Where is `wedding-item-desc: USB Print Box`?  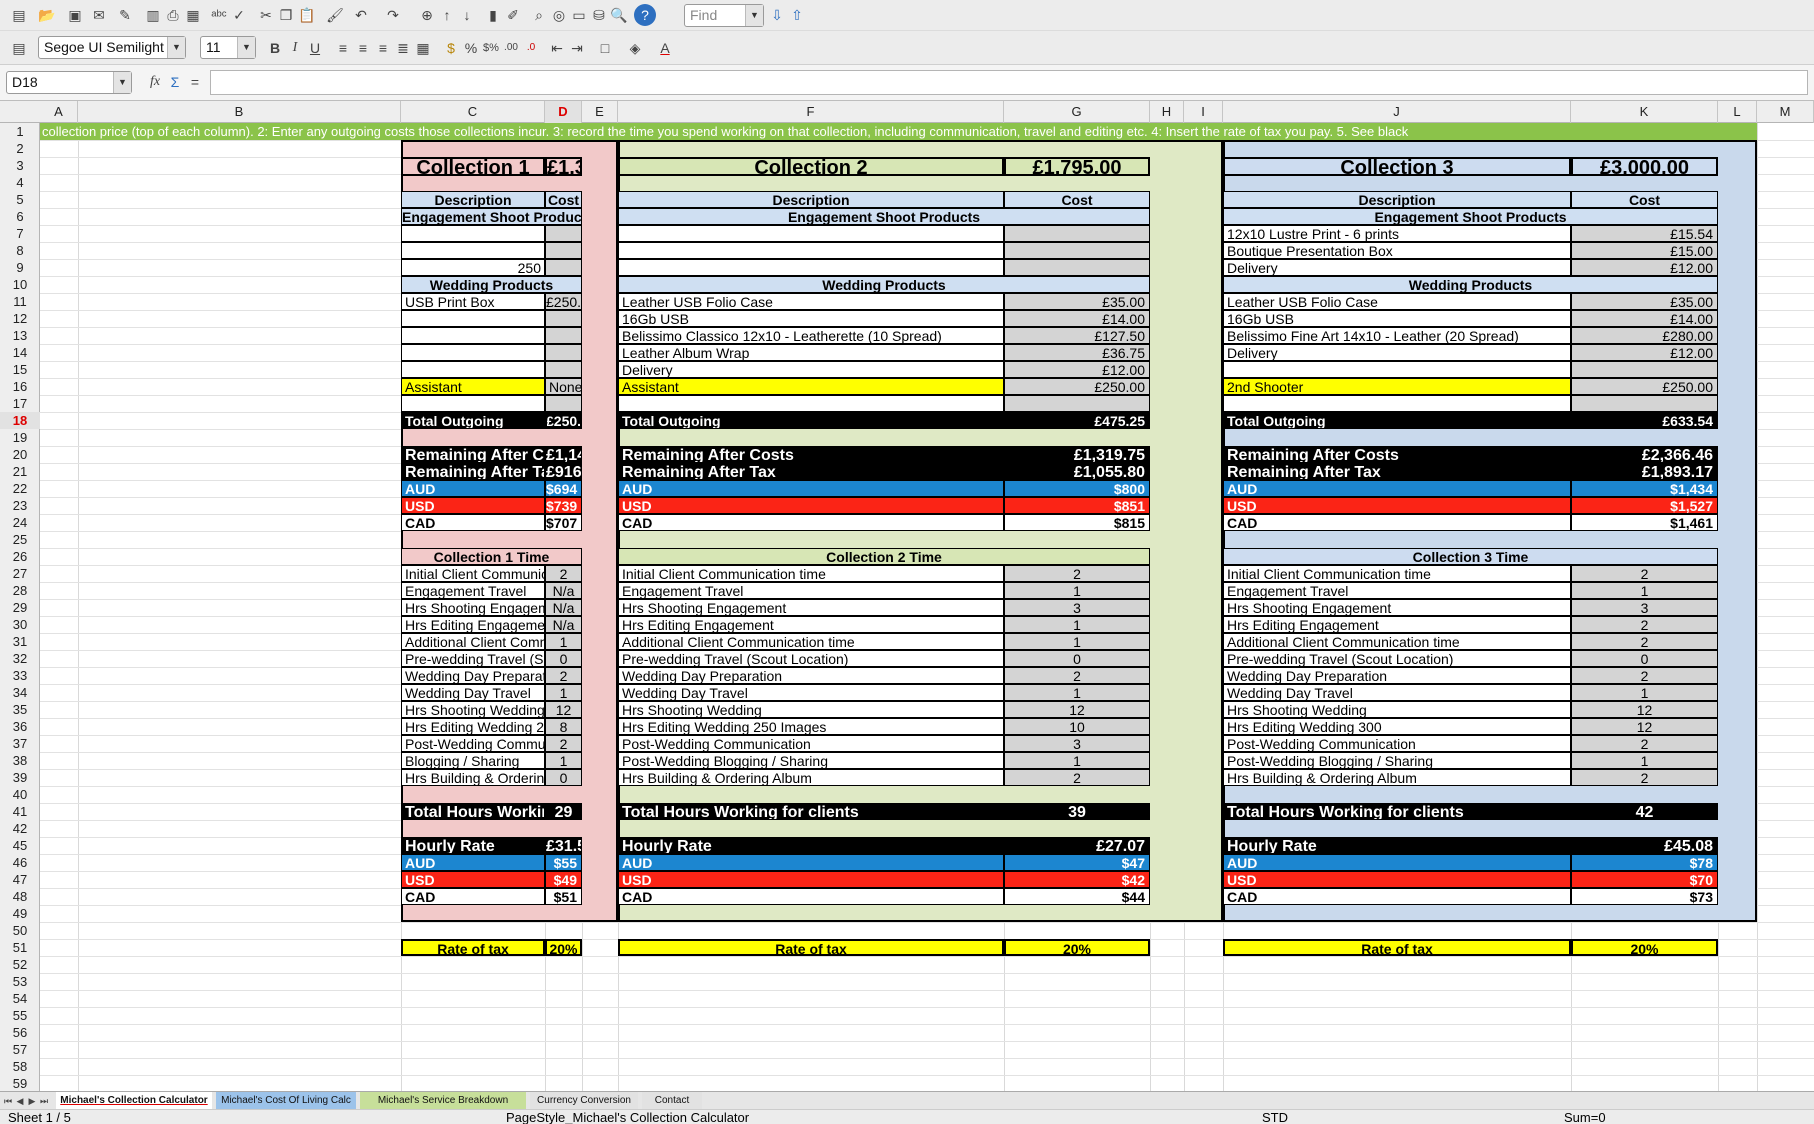
wedding-item-desc: USB Print Box is located at coordinates (473, 301).